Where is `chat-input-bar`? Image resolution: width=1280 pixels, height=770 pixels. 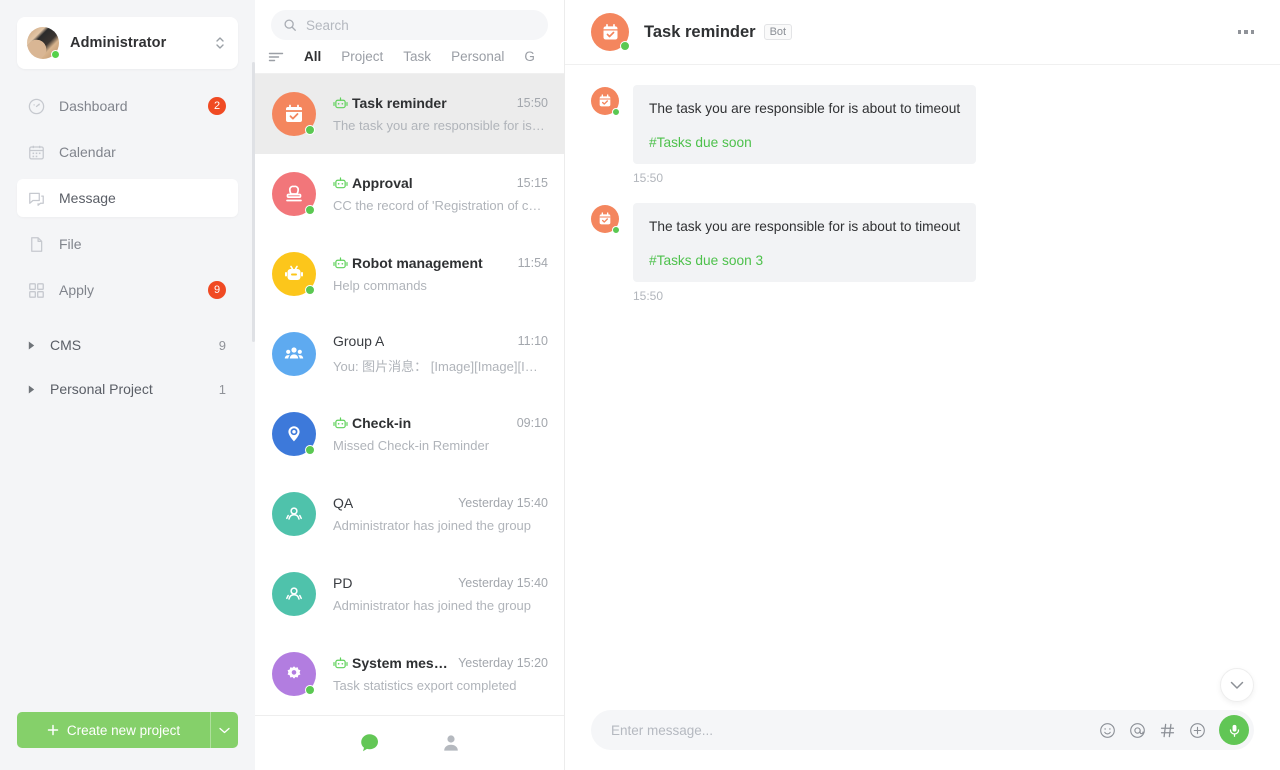
chat-input-bar is located at coordinates (922, 730).